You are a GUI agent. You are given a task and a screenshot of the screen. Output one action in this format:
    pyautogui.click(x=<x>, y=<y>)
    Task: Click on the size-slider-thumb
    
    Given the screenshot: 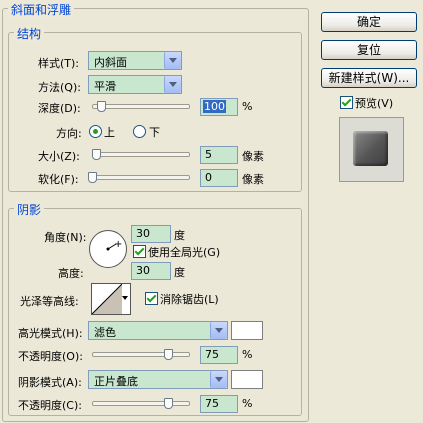 What is the action you would take?
    pyautogui.click(x=96, y=154)
    